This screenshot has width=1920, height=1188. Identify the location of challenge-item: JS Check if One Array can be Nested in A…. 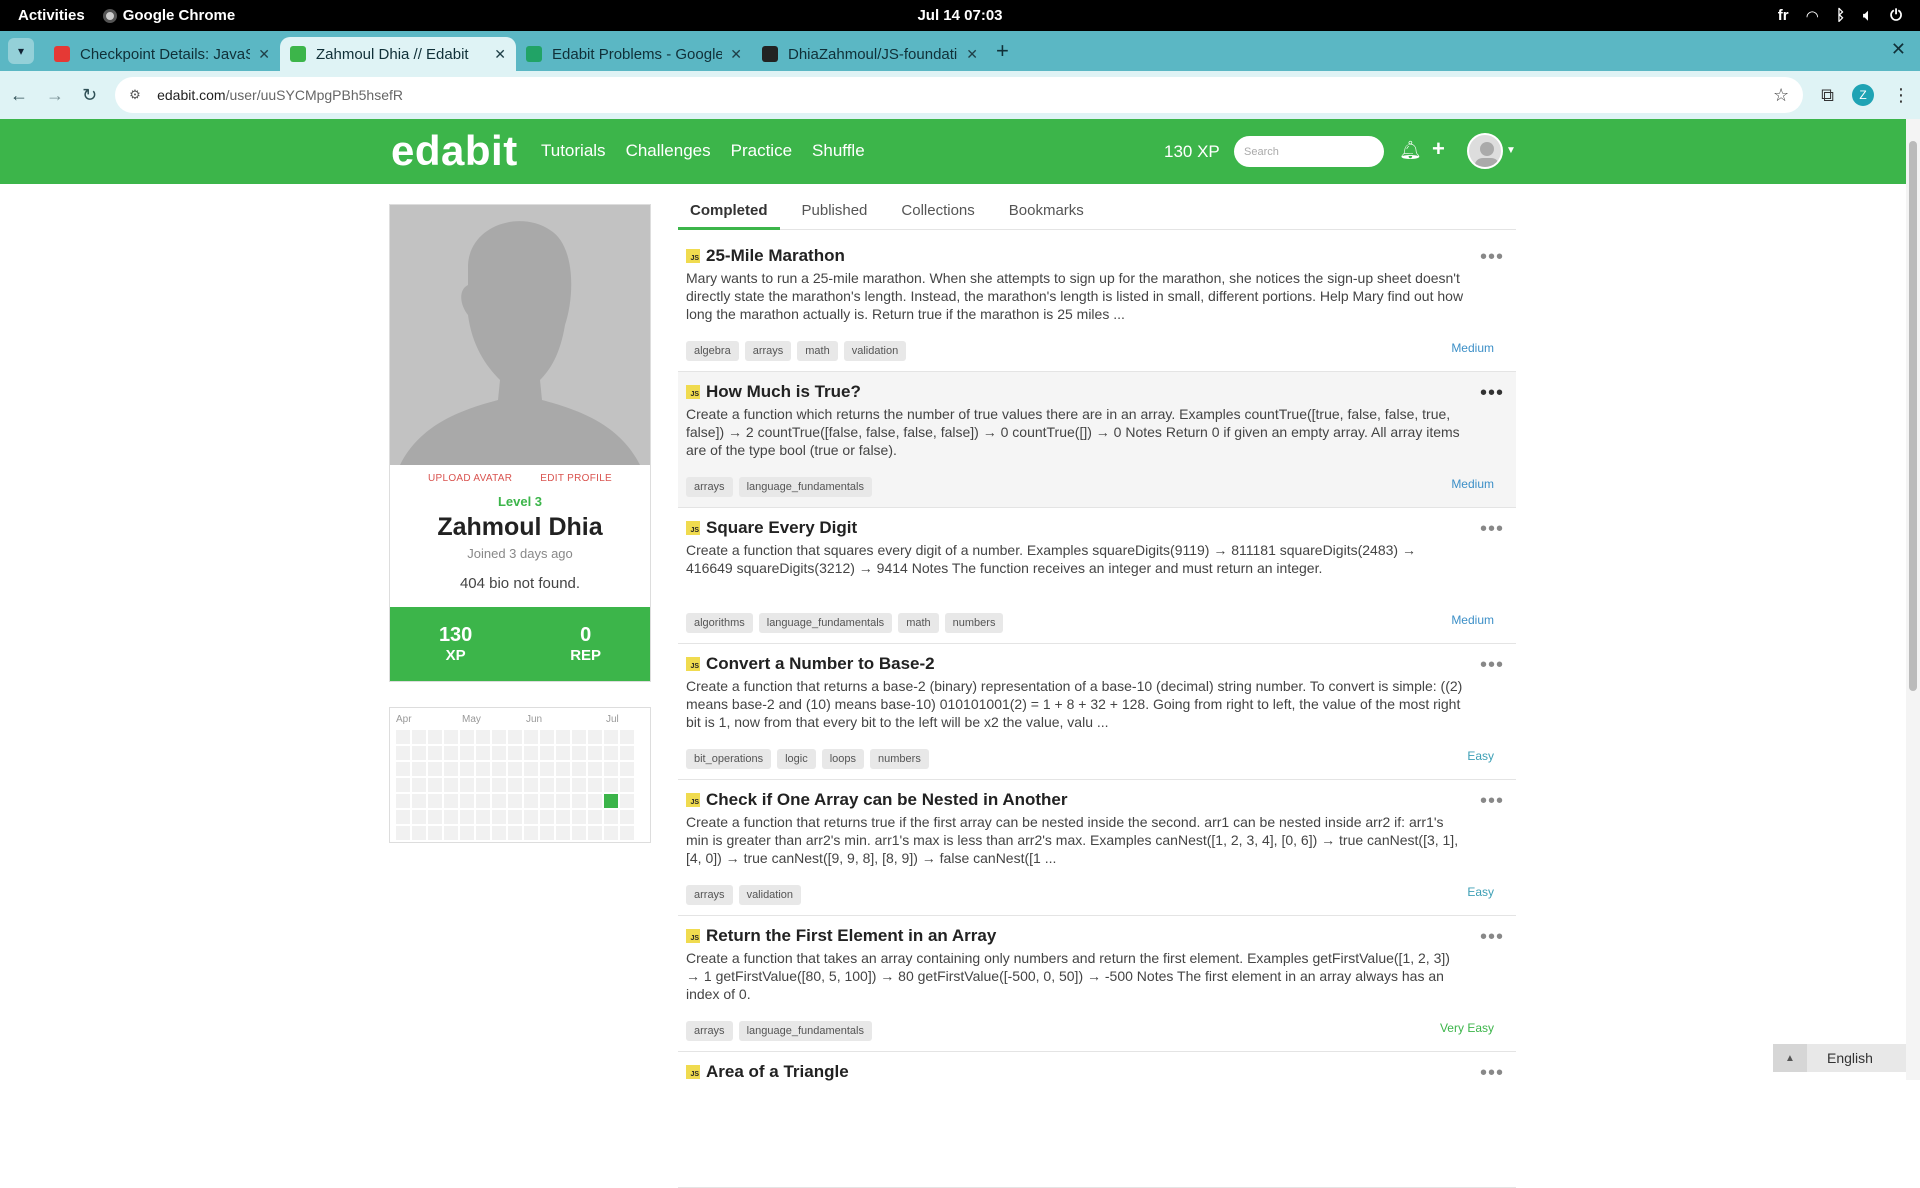
(1097, 848).